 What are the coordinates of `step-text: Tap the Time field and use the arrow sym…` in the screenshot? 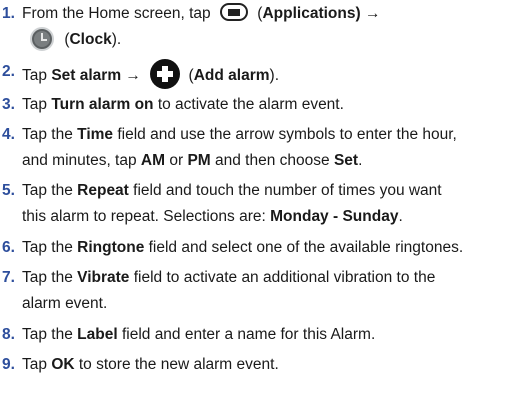 It's located at (239, 147).